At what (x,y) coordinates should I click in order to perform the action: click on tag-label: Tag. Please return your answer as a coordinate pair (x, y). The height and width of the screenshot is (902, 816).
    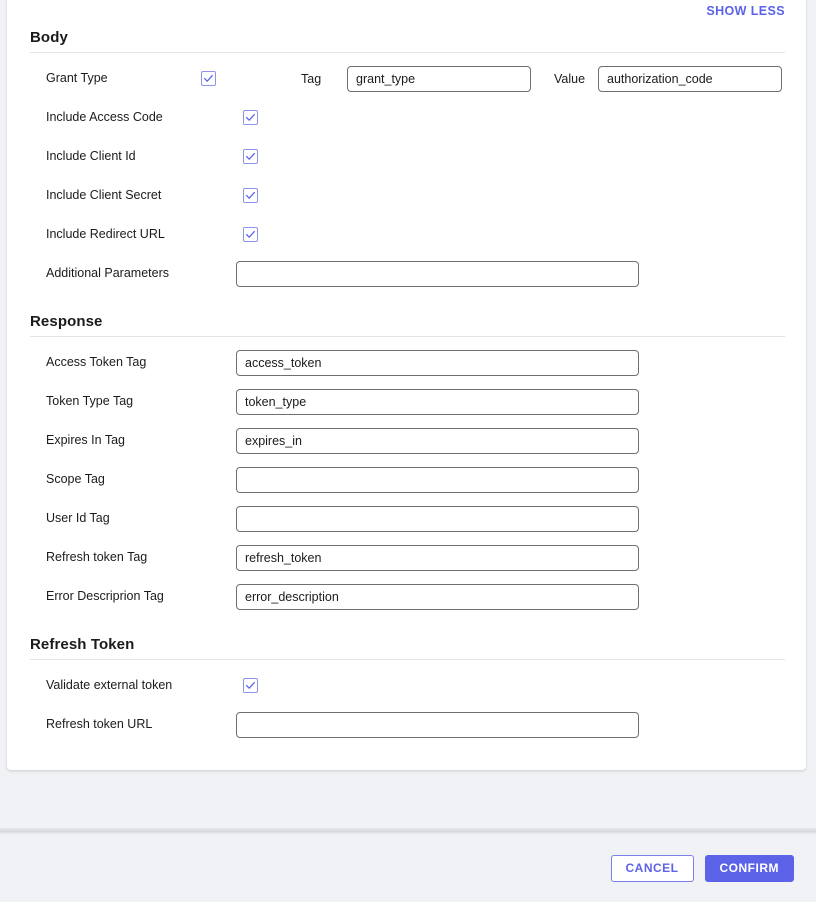
    Looking at the image, I should click on (311, 78).